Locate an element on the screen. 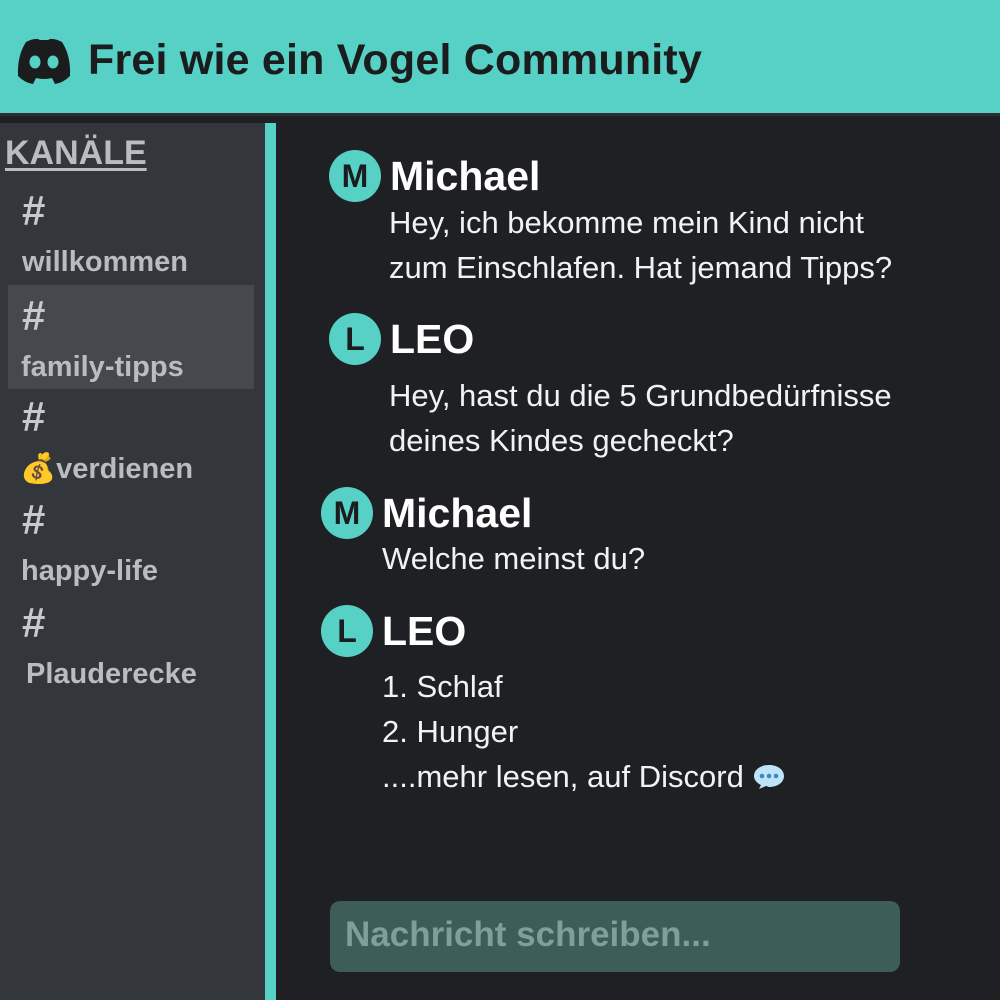 The image size is (1000, 1000). channels-section-title: KANÄLE is located at coordinates (76, 153).